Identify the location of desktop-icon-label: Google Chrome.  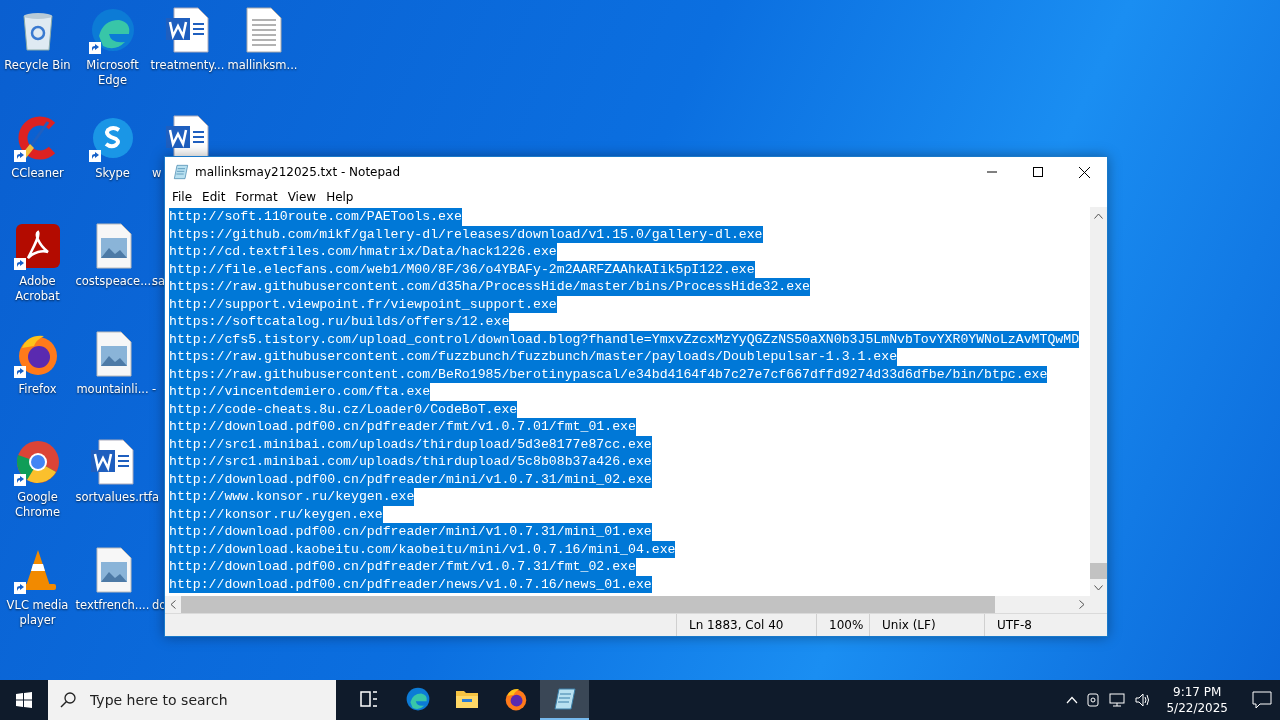
(37, 505).